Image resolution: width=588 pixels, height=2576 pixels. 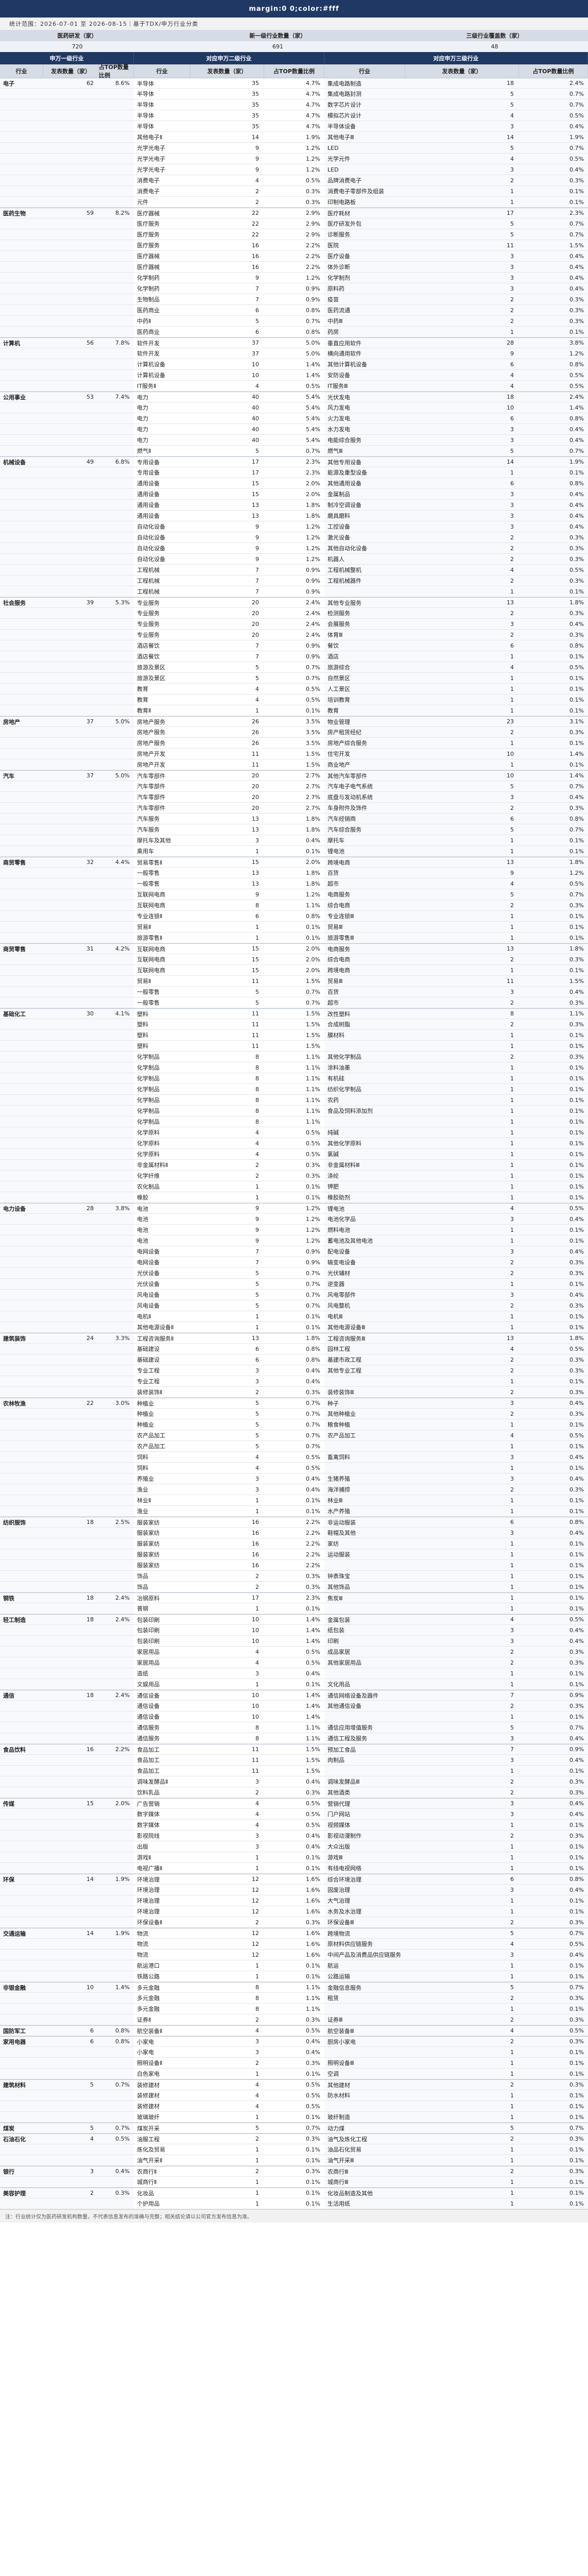 I want to click on report-title: margin:0 0;color:#fff, so click(x=294, y=9).